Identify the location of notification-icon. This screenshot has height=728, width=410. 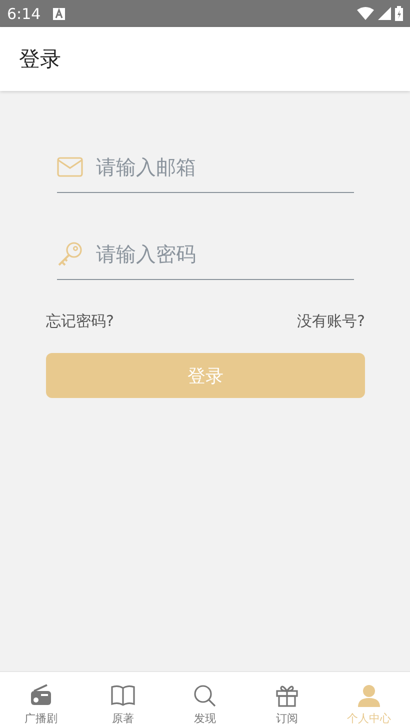
(58, 14).